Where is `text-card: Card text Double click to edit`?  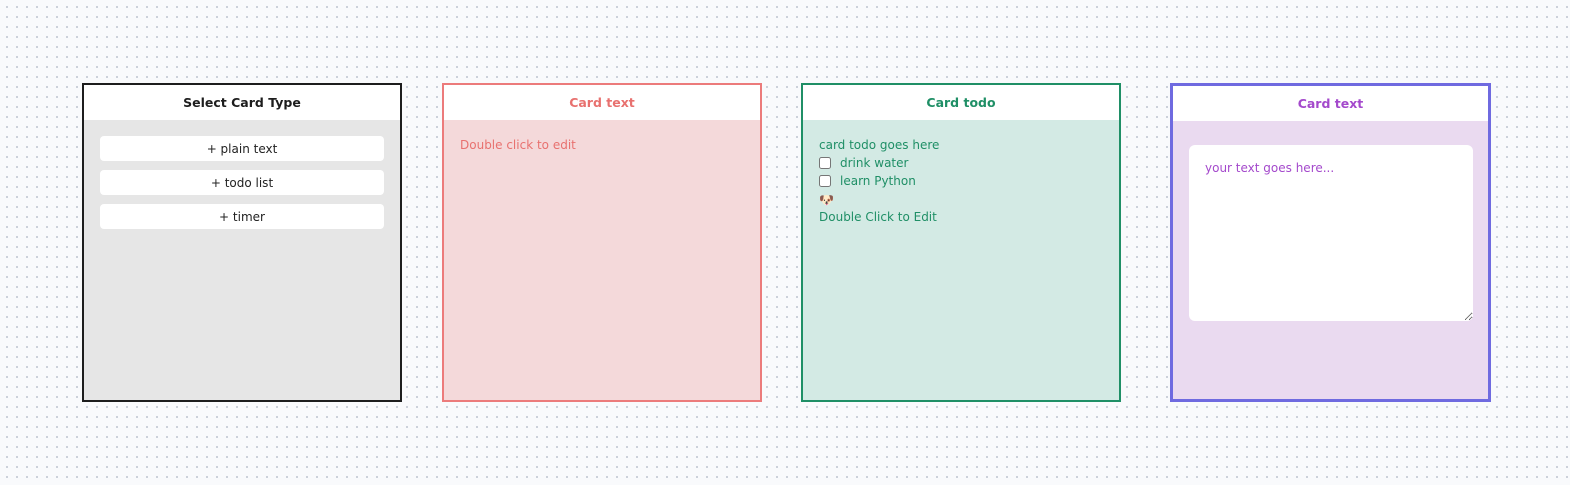 text-card: Card text Double click to edit is located at coordinates (602, 242).